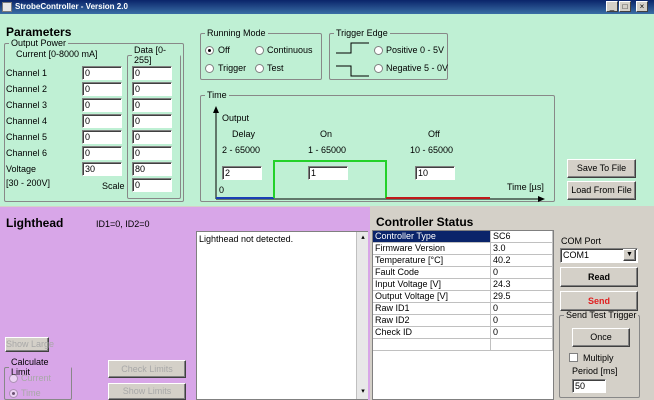 The height and width of the screenshot is (400, 654). I want to click on check-limits-button: Check Limits, so click(147, 369).